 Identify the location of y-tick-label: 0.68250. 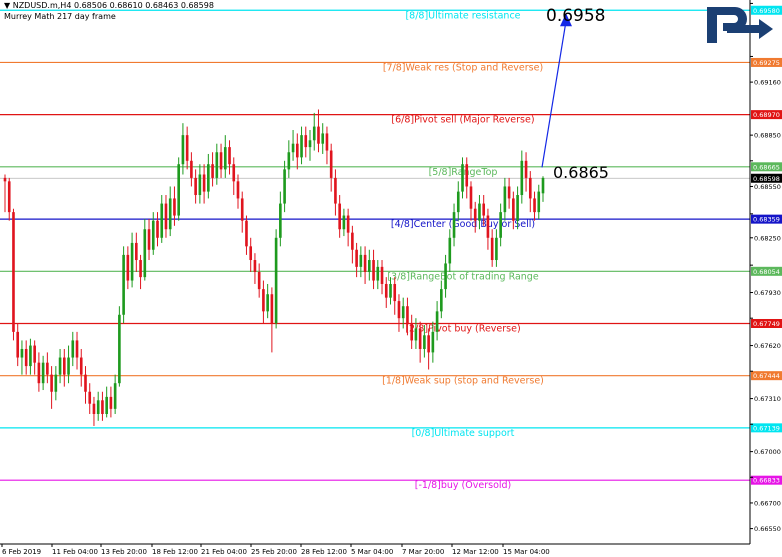
(767, 238).